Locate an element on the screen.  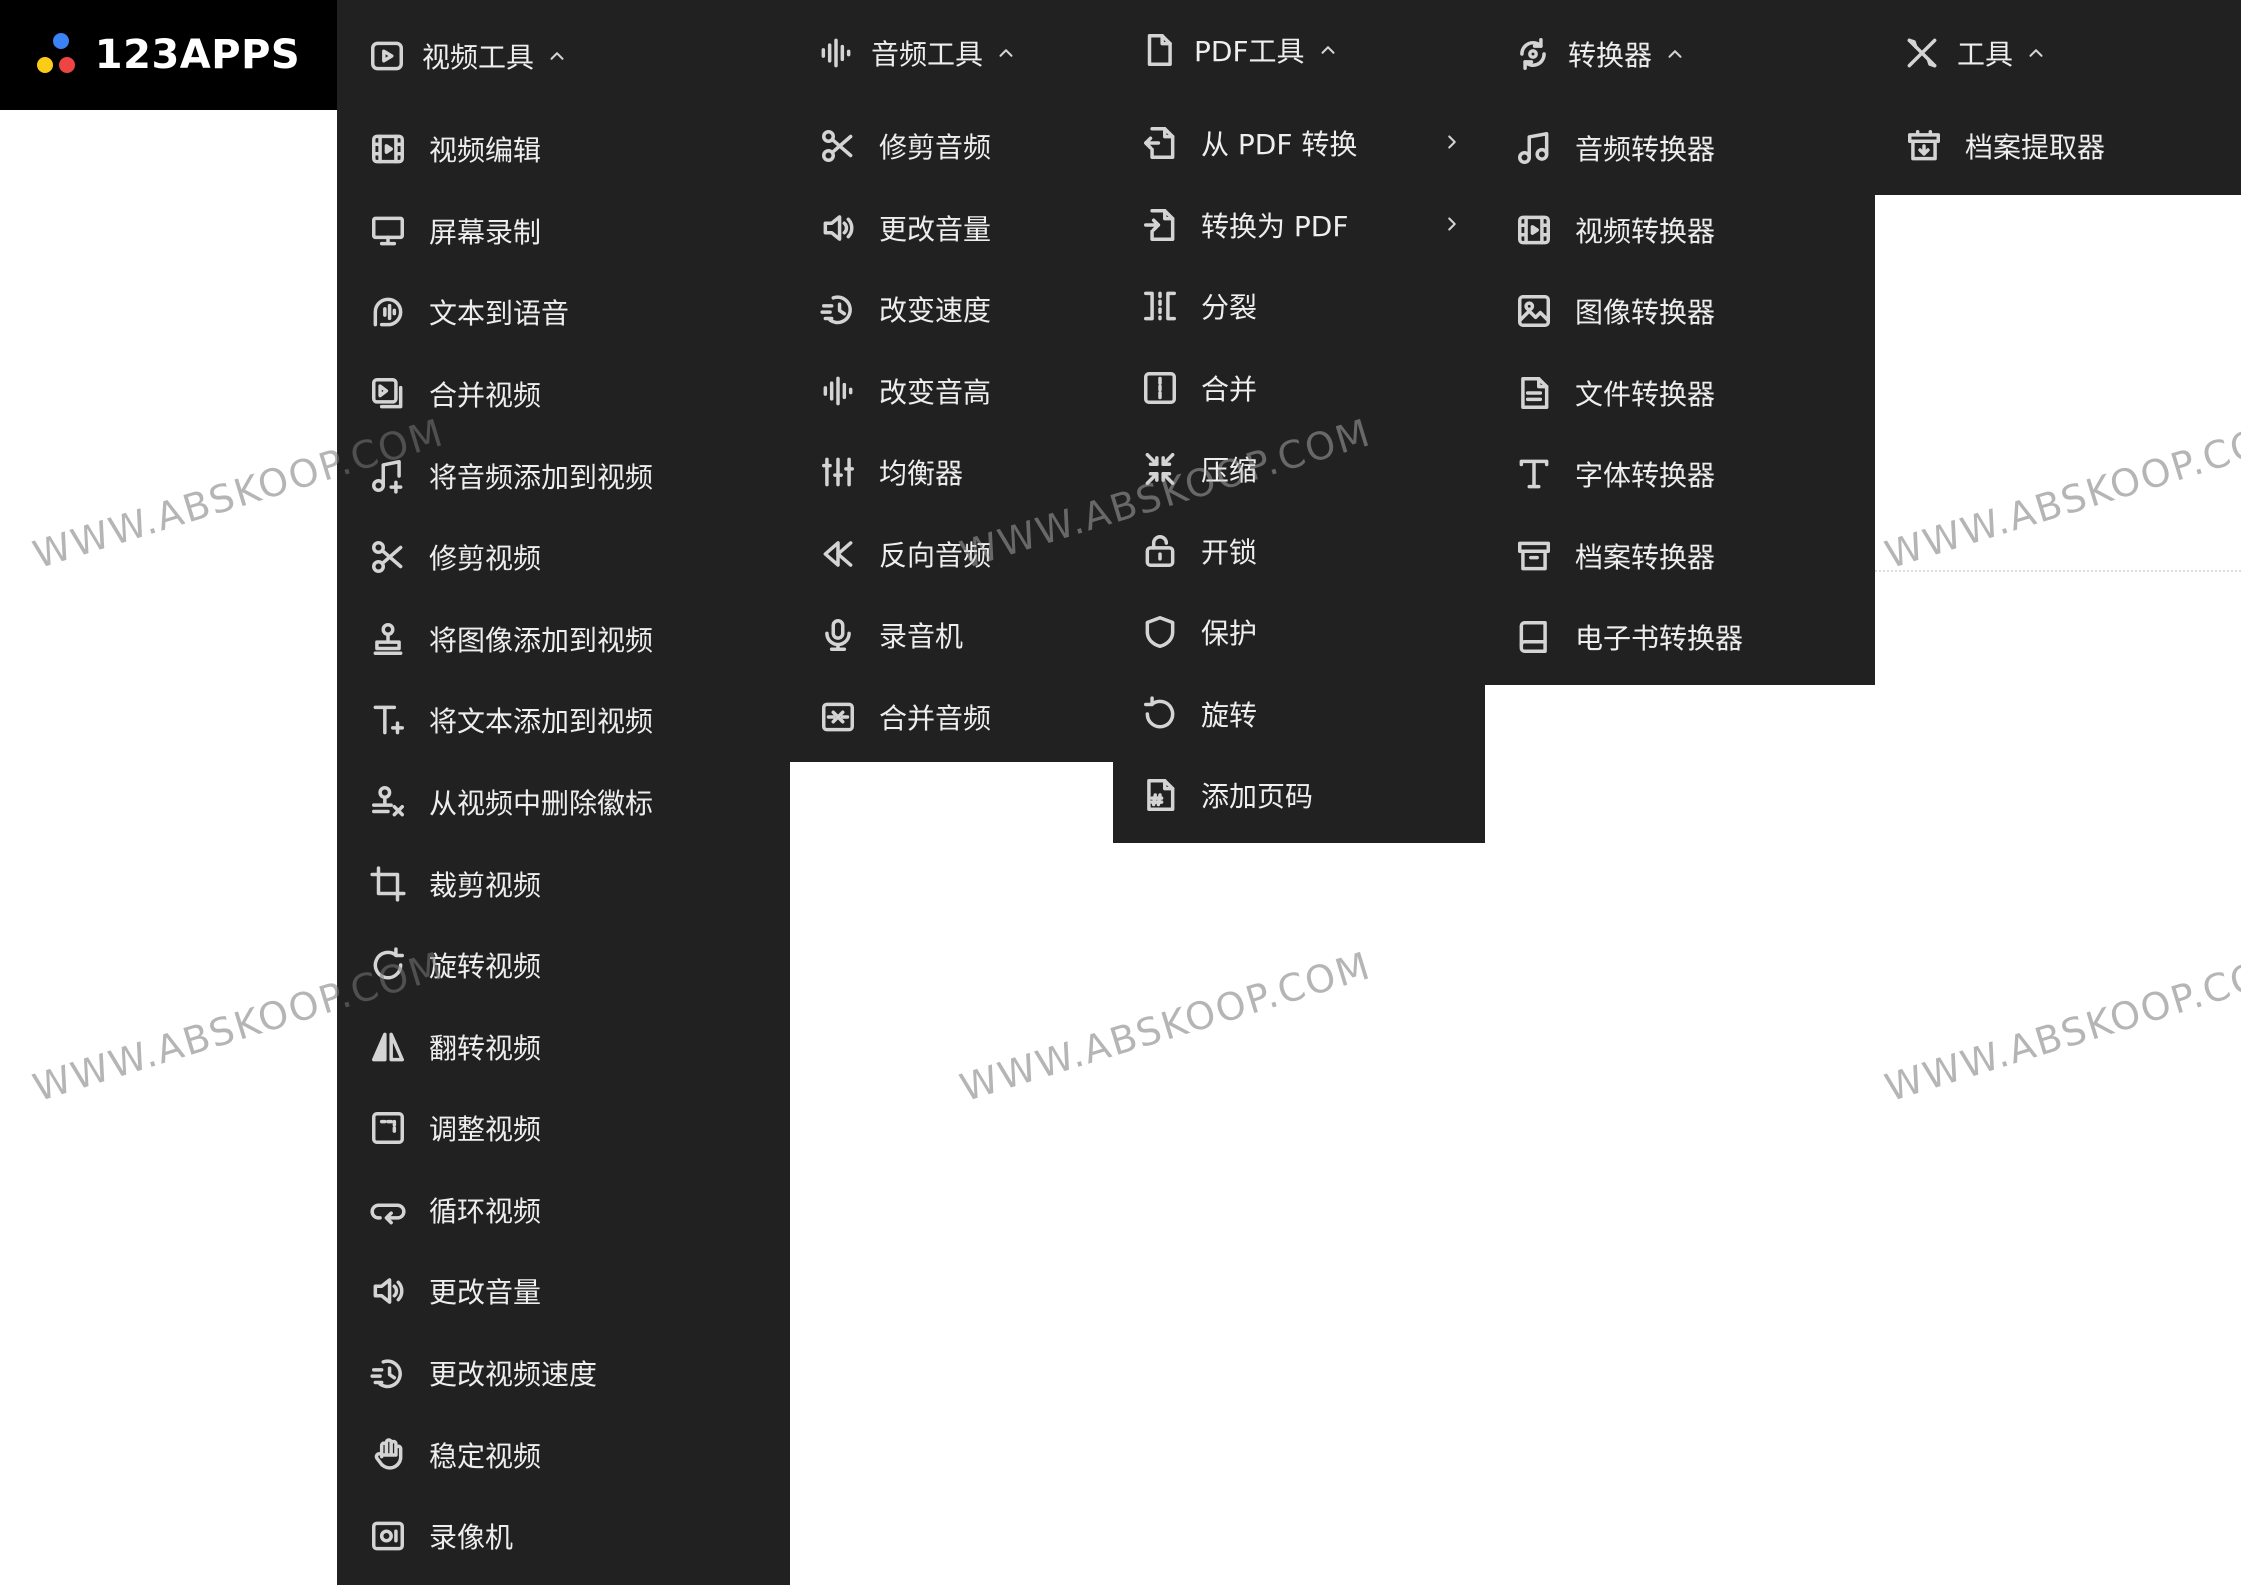
menu-item-change-video-speed: 更改视频速度 is located at coordinates (483, 1373).